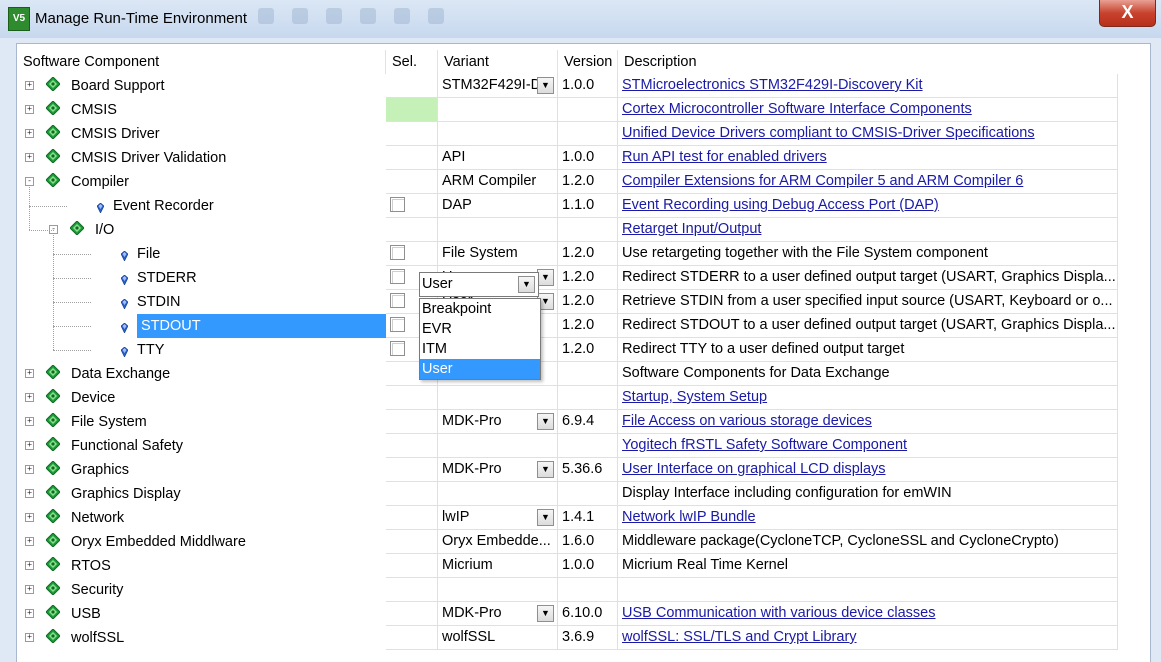 This screenshot has height=662, width=1161. I want to click on table-row: + Security, so click(583, 590).